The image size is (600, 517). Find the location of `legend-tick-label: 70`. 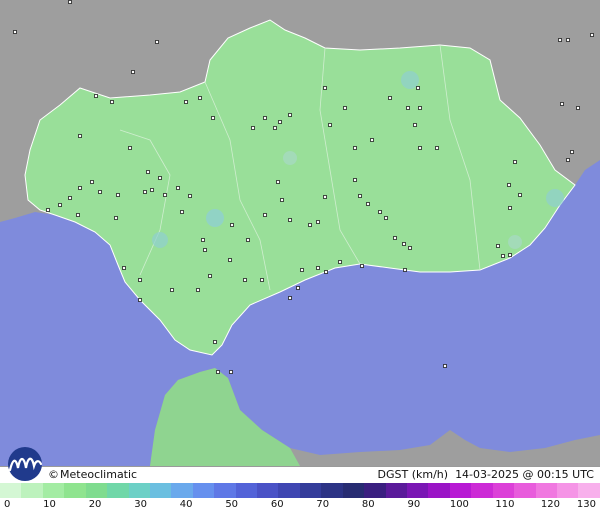

legend-tick-label: 70 is located at coordinates (323, 504).